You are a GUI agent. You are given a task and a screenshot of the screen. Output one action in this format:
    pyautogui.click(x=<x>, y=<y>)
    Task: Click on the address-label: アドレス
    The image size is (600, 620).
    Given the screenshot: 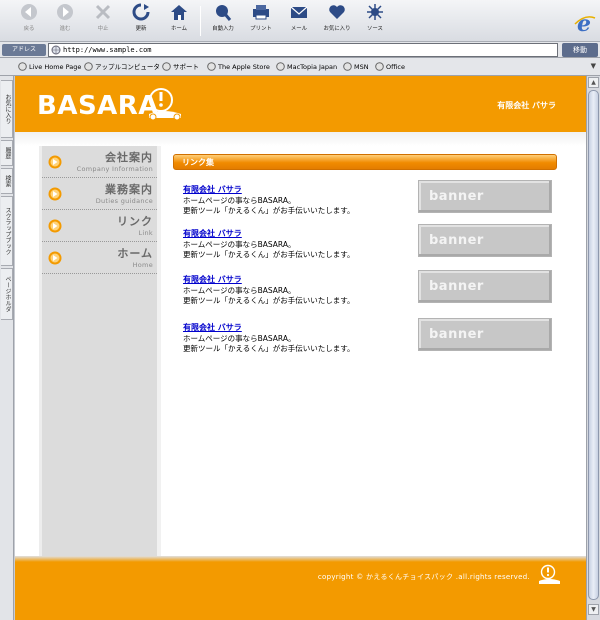 What is the action you would take?
    pyautogui.click(x=24, y=50)
    